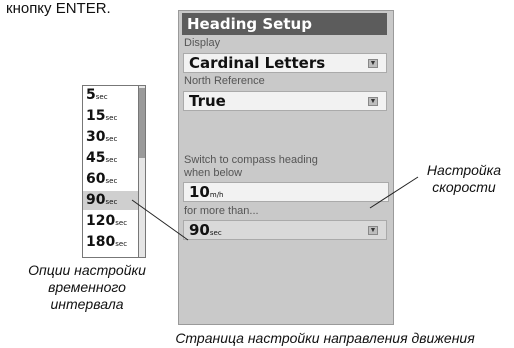 This screenshot has height=348, width=514. I want to click on speed-callout-line, so click(394, 192).